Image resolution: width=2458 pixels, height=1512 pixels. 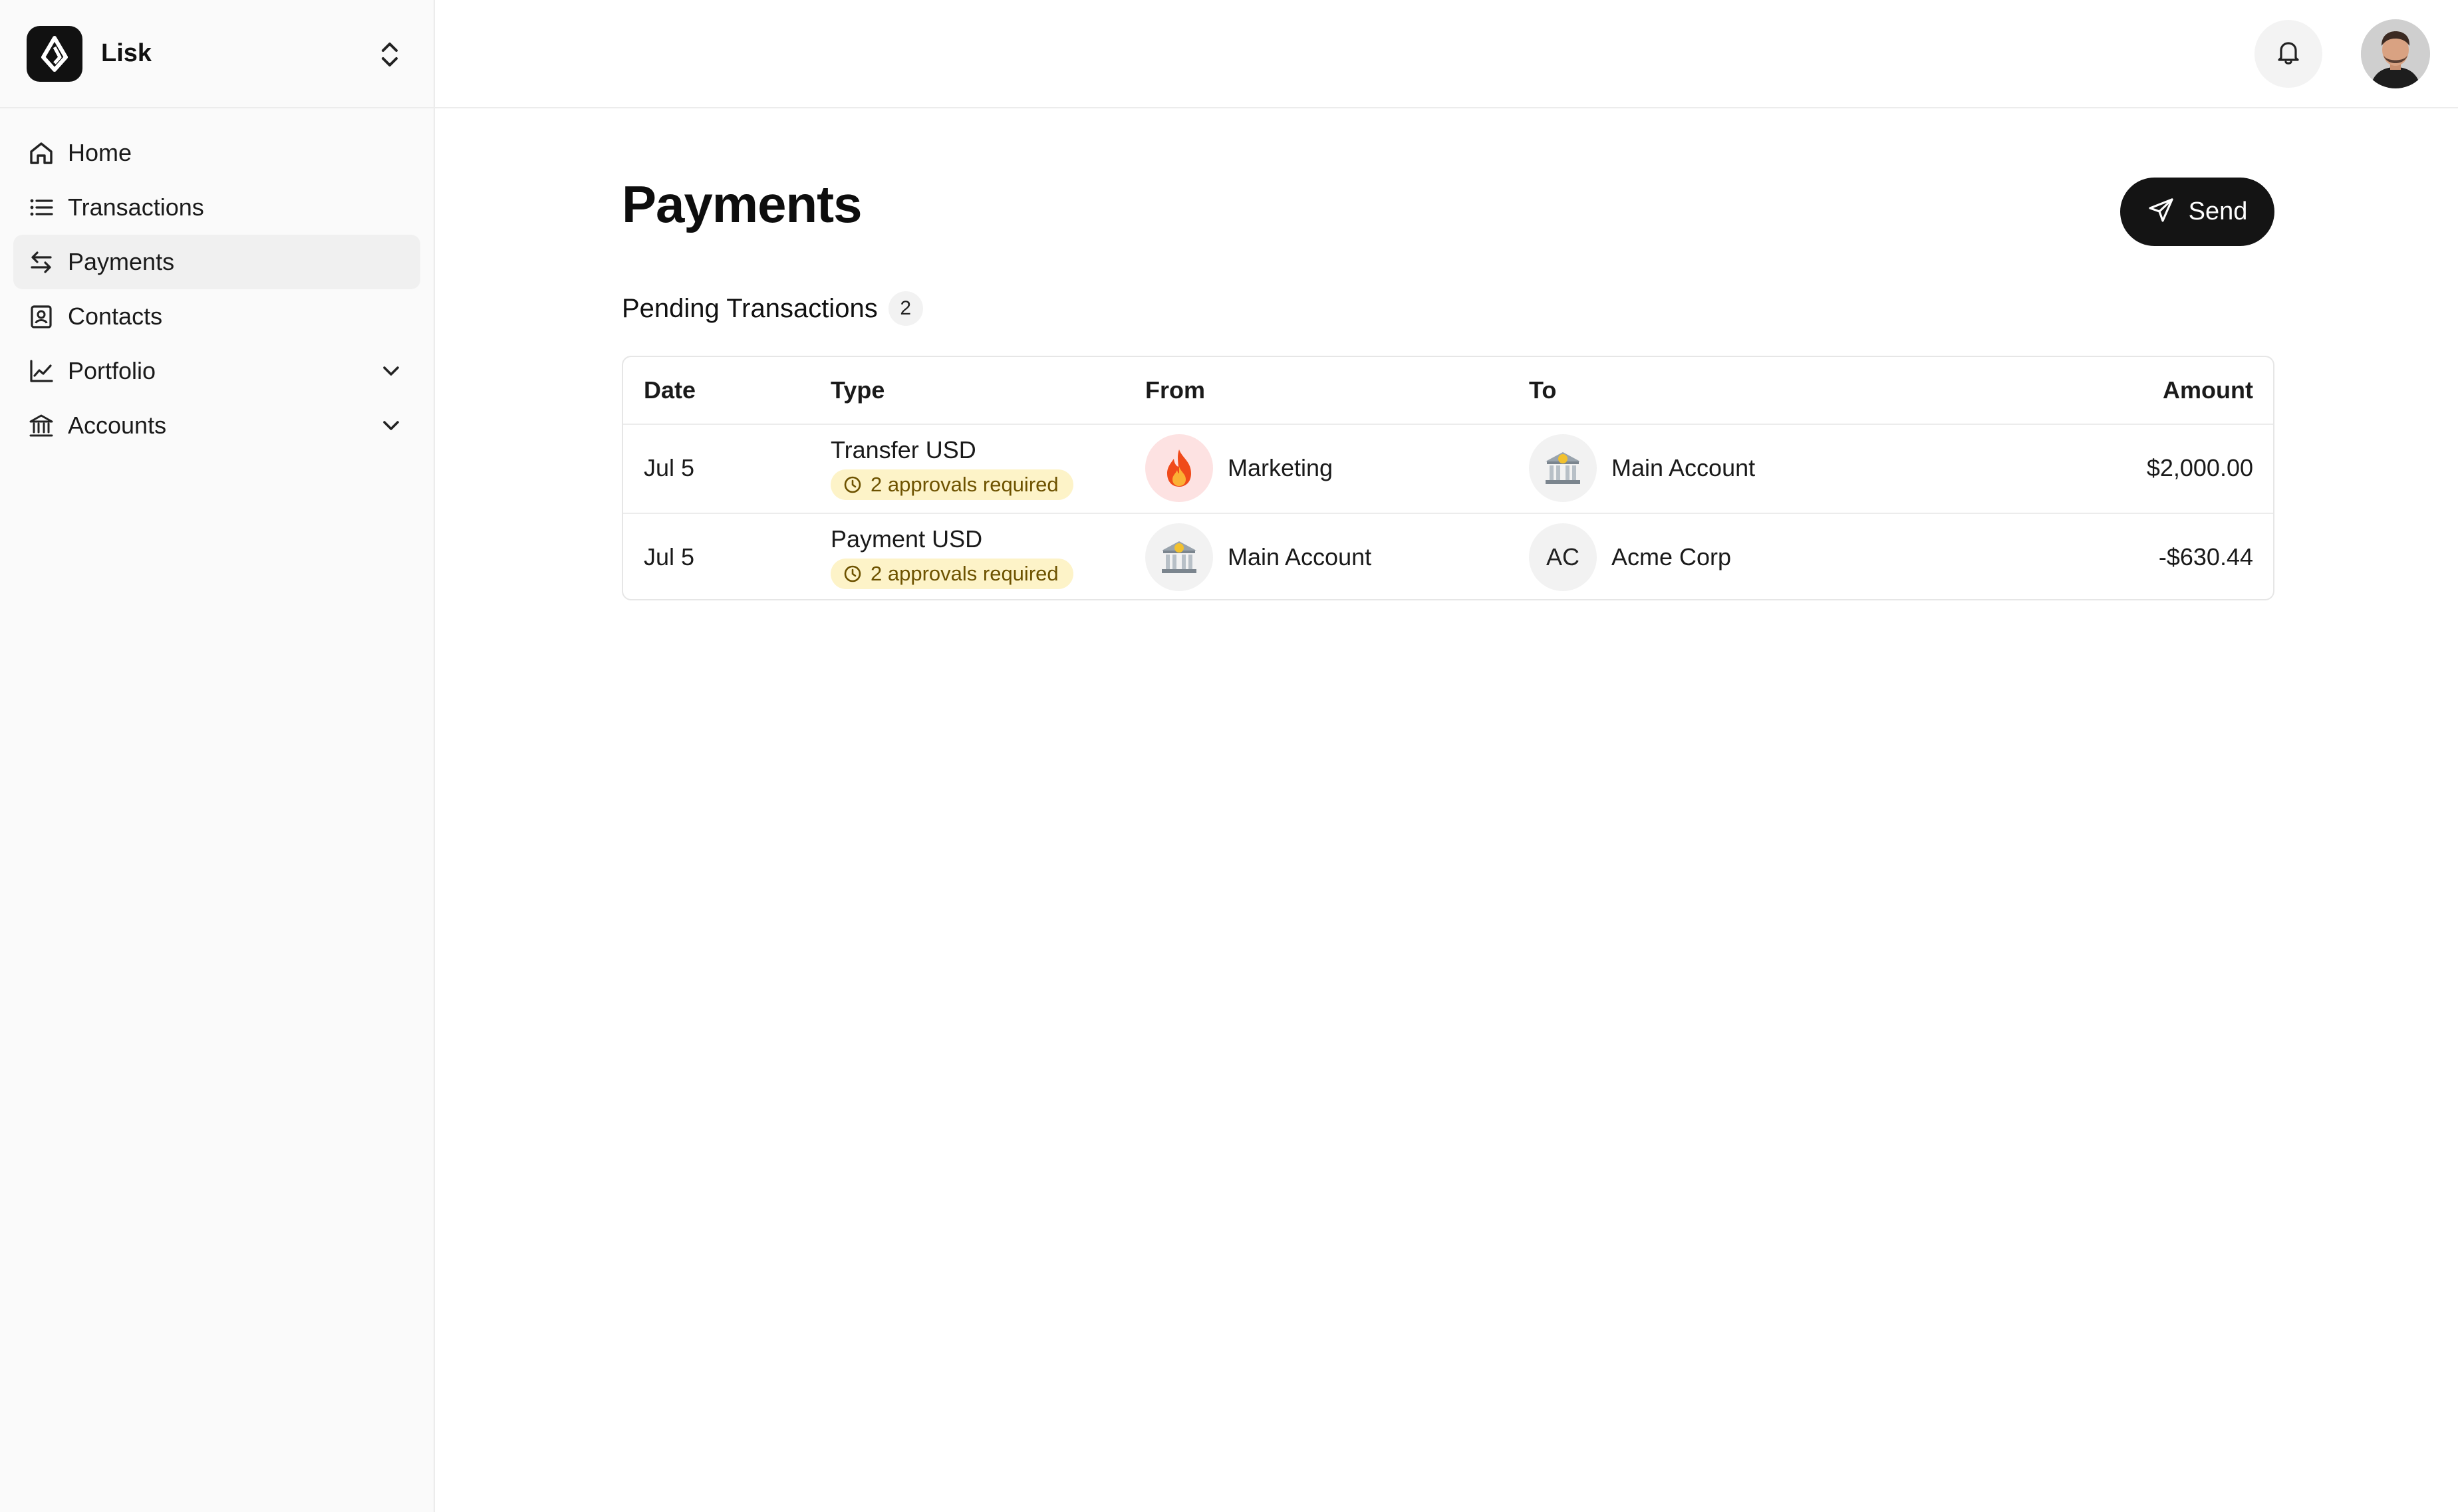 What do you see at coordinates (216, 425) in the screenshot?
I see `sidebar-item-accounts: Accounts` at bounding box center [216, 425].